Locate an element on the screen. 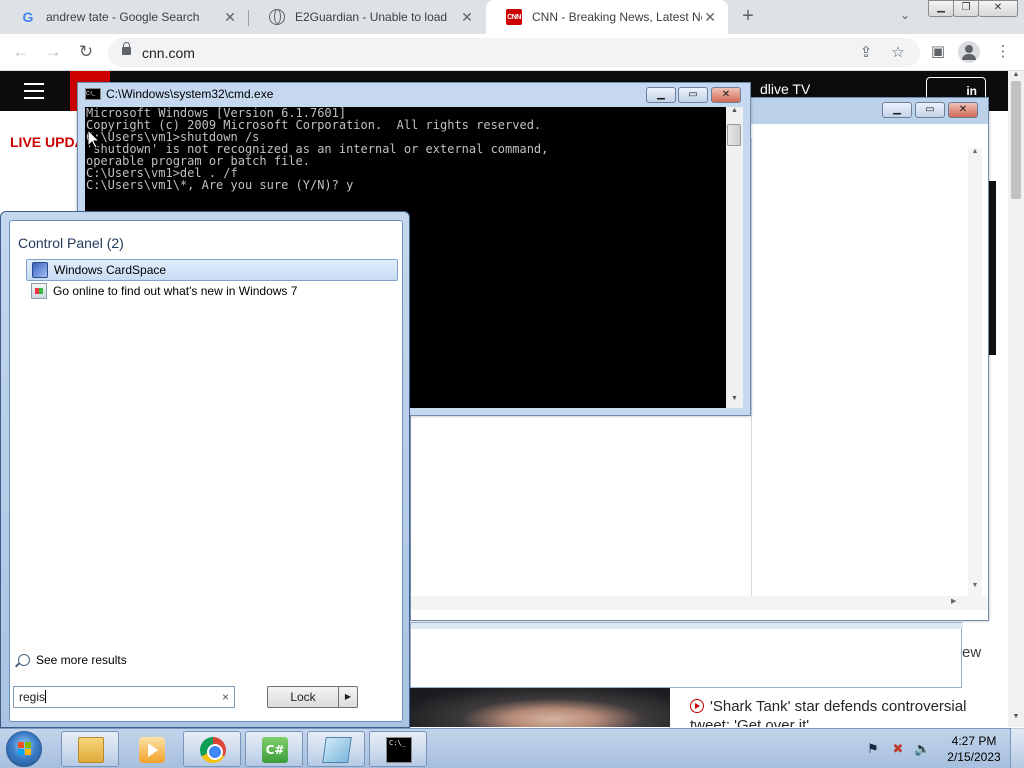  address-bar: cnn.com ⇪ ☆ is located at coordinates (514, 52).